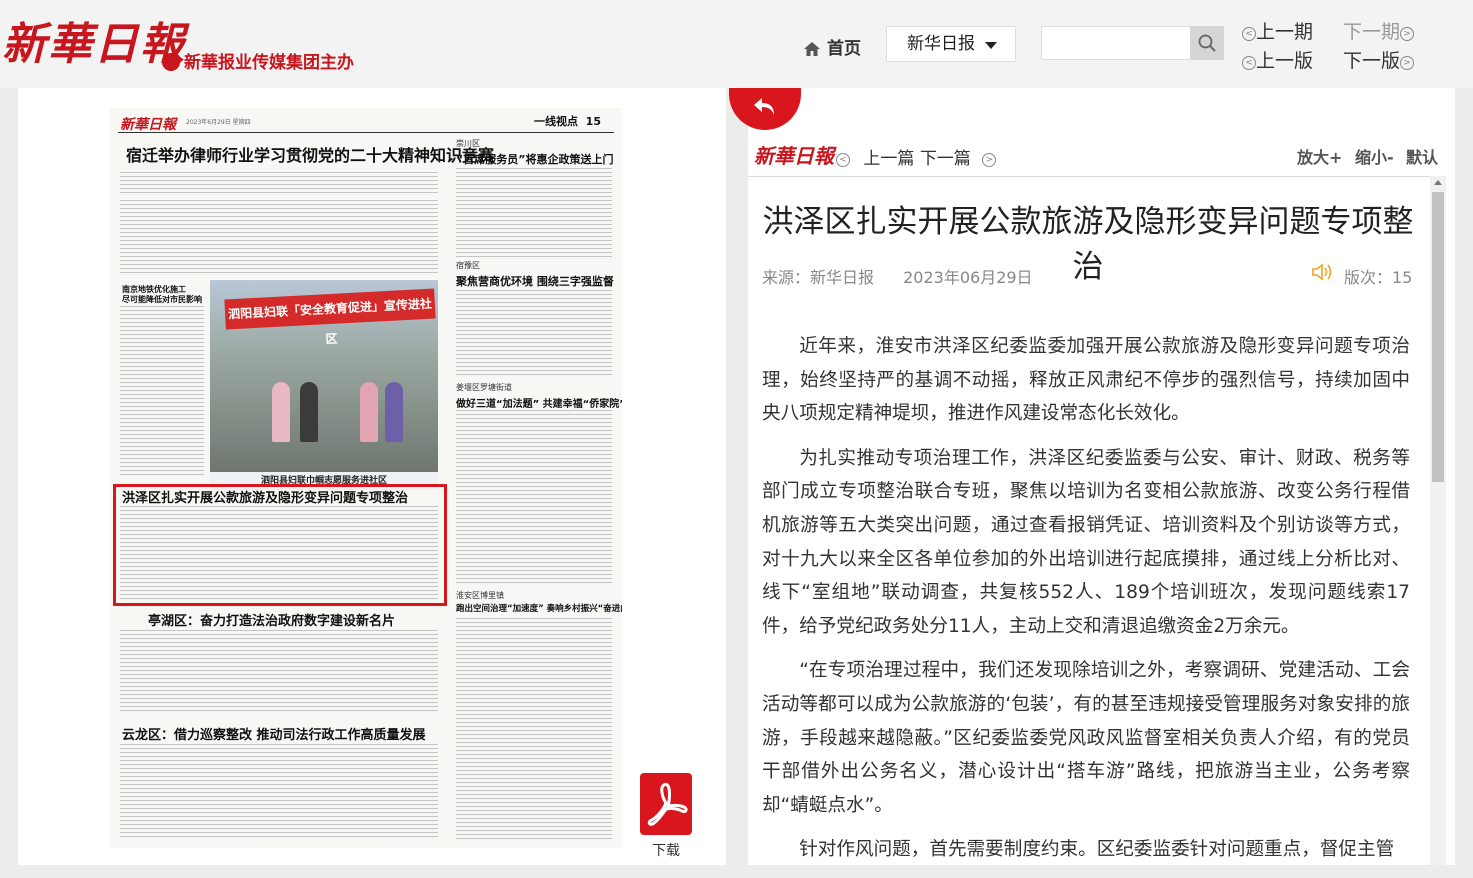  Describe the element at coordinates (968, 277) in the screenshot. I see `article-date: 2023年06月29日` at that location.